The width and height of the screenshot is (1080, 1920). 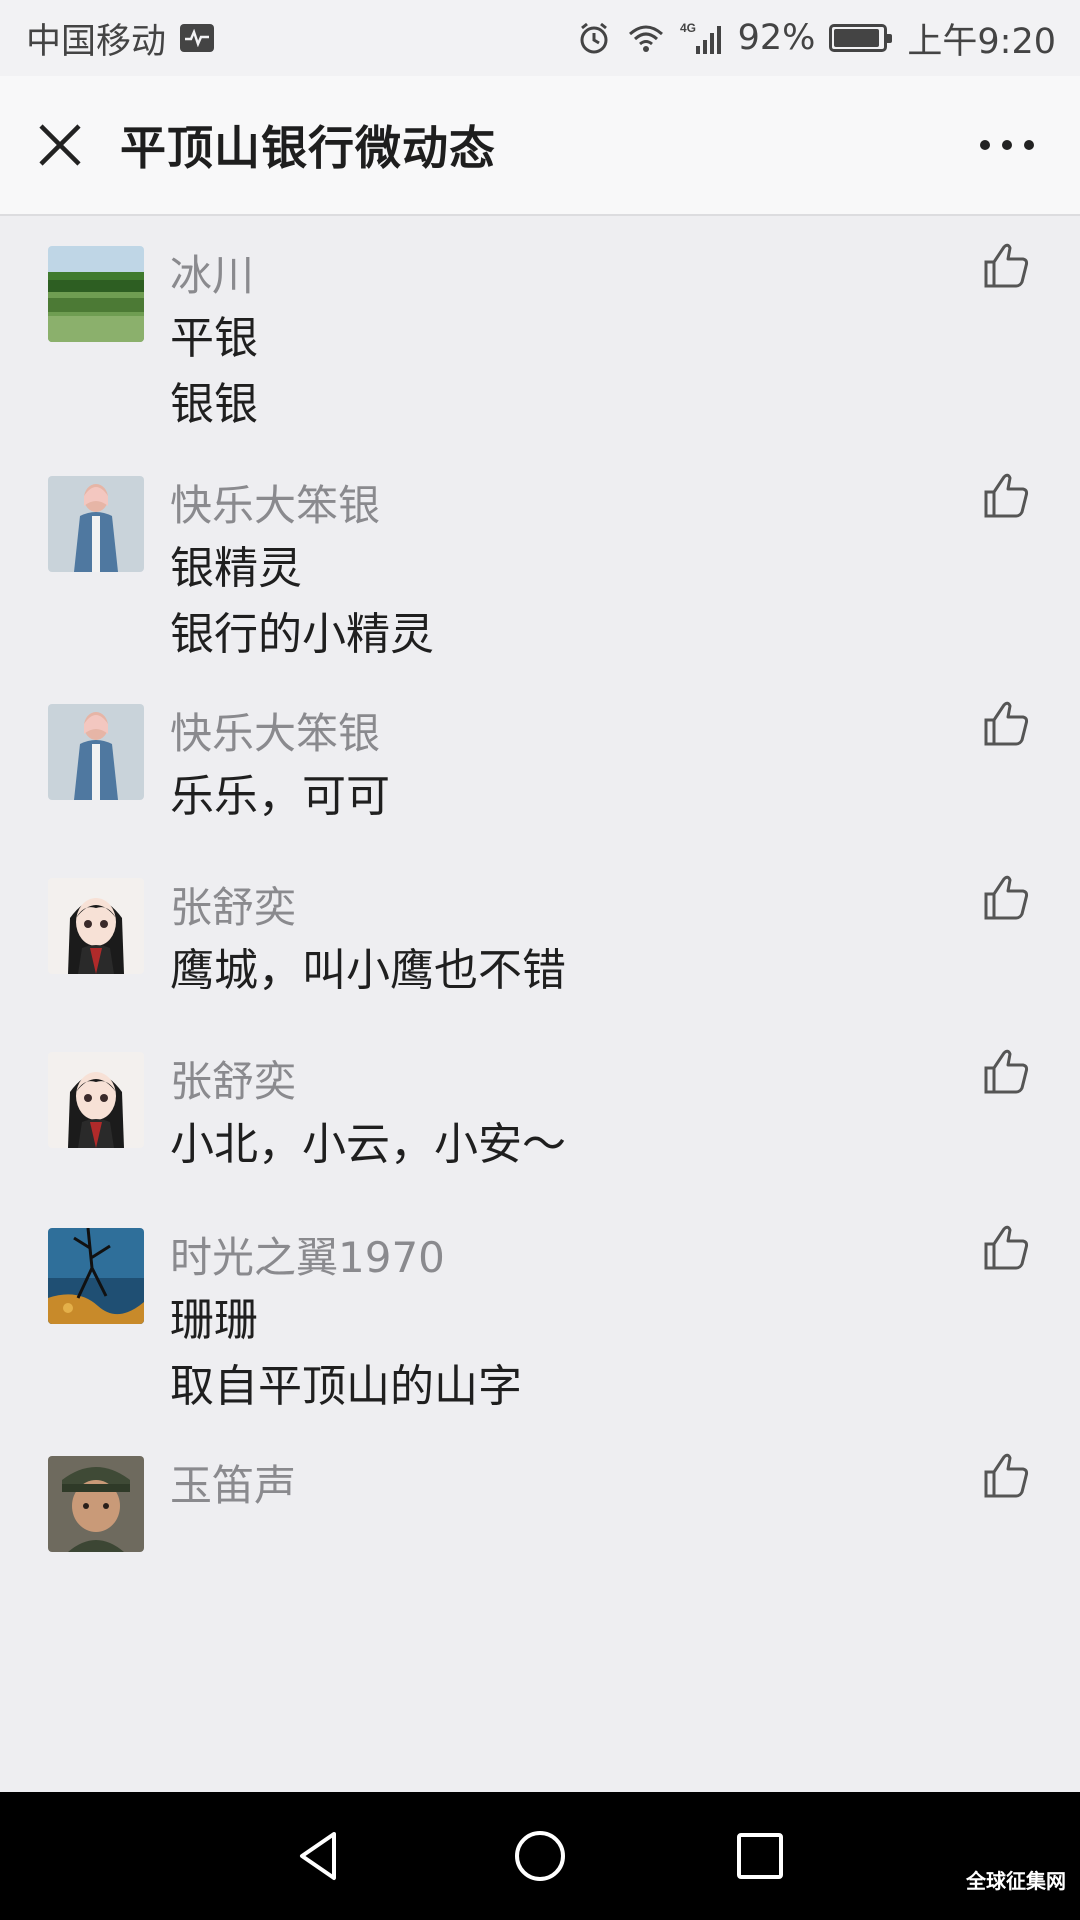 I want to click on home-button, so click(x=540, y=1856).